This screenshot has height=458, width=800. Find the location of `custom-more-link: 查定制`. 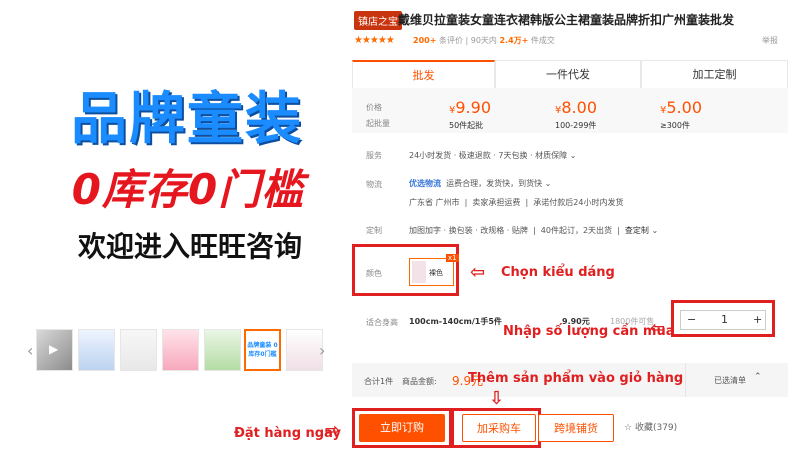

custom-more-link: 查定制 is located at coordinates (637, 230).